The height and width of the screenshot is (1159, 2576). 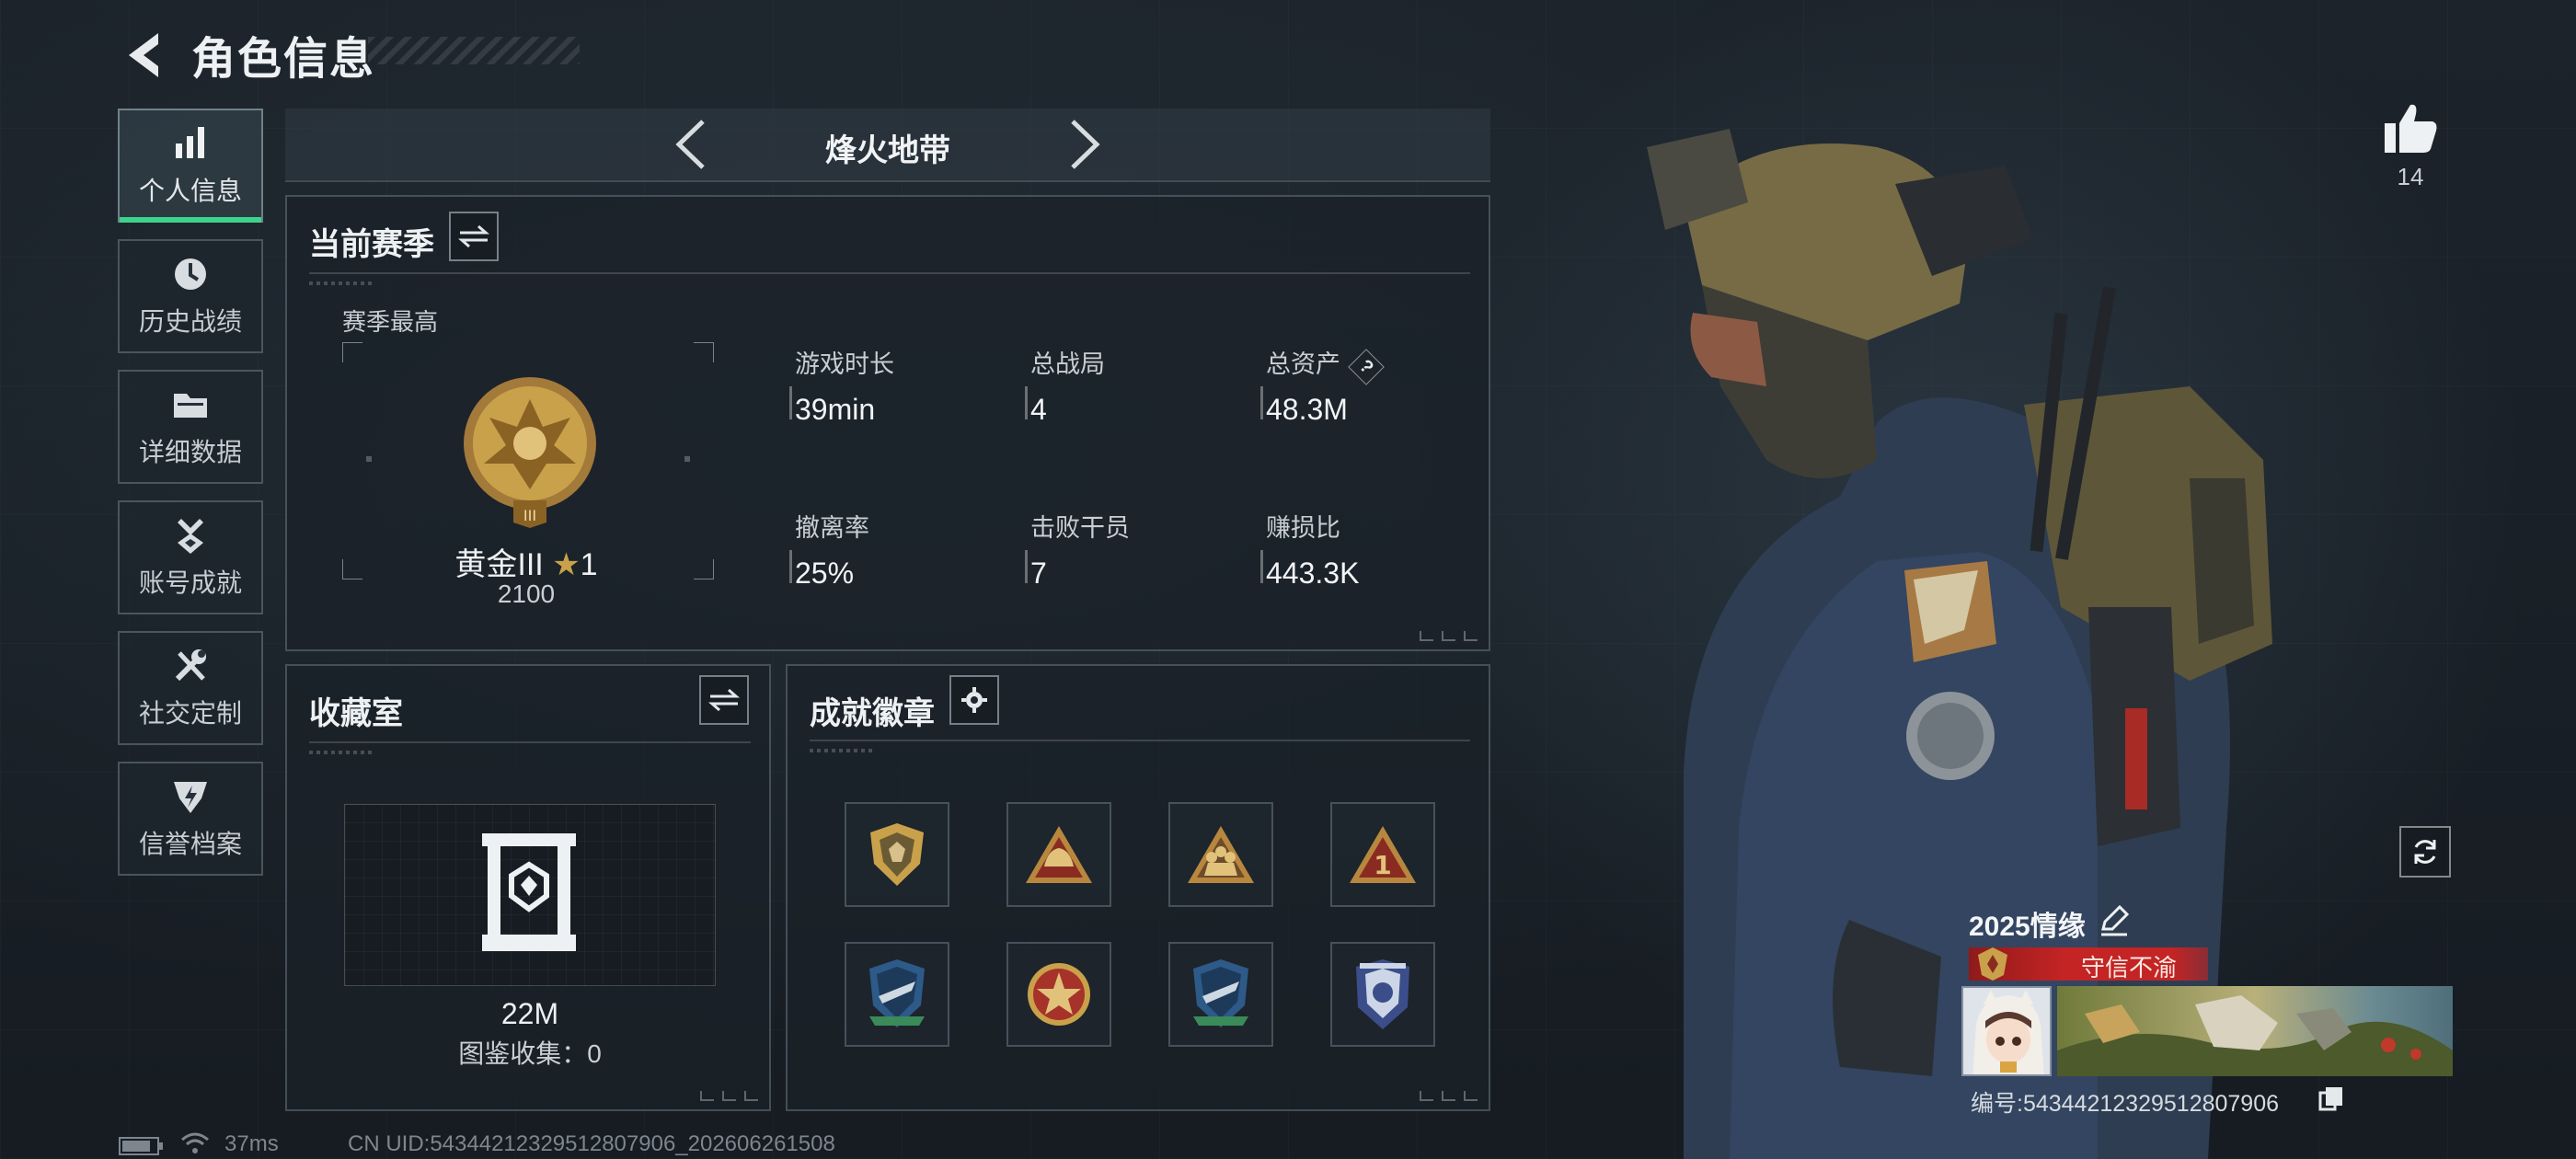 I want to click on stat-value: 443.3K, so click(x=1313, y=573).